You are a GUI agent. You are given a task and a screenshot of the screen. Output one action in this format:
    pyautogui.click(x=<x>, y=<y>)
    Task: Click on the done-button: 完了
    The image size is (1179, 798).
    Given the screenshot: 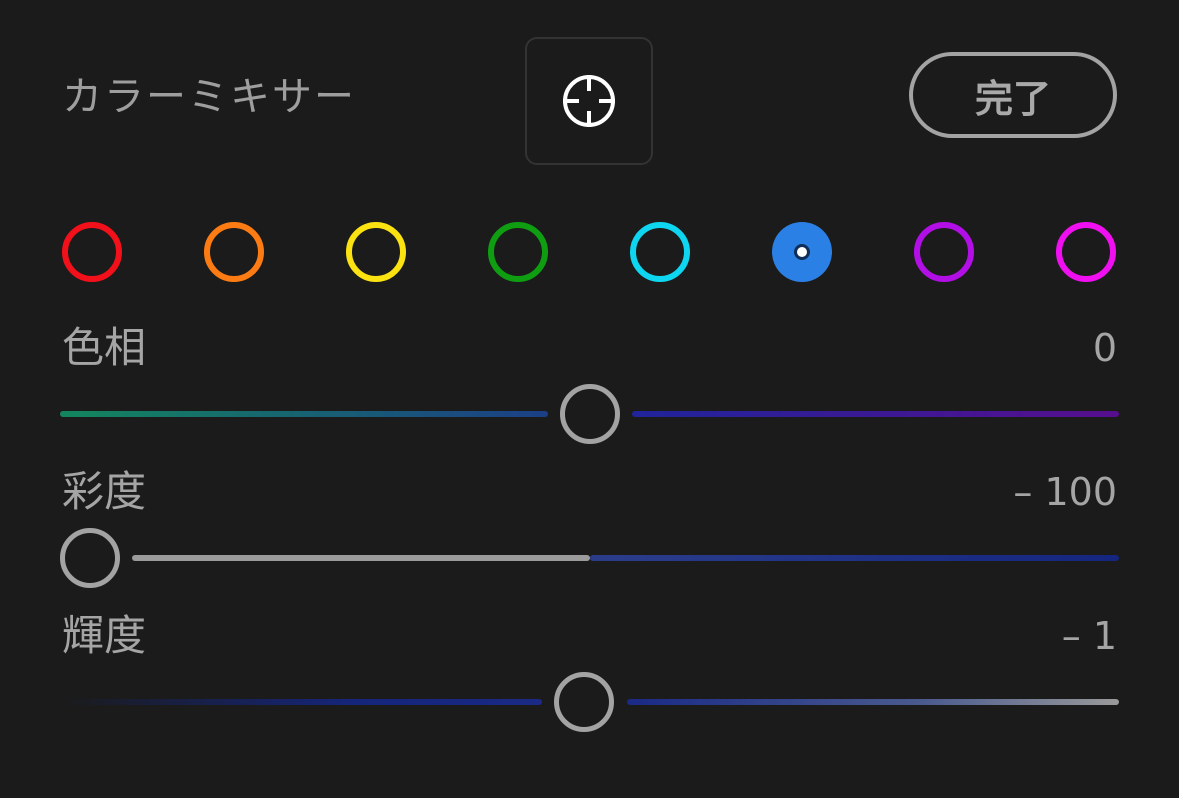 What is the action you would take?
    pyautogui.click(x=1013, y=95)
    